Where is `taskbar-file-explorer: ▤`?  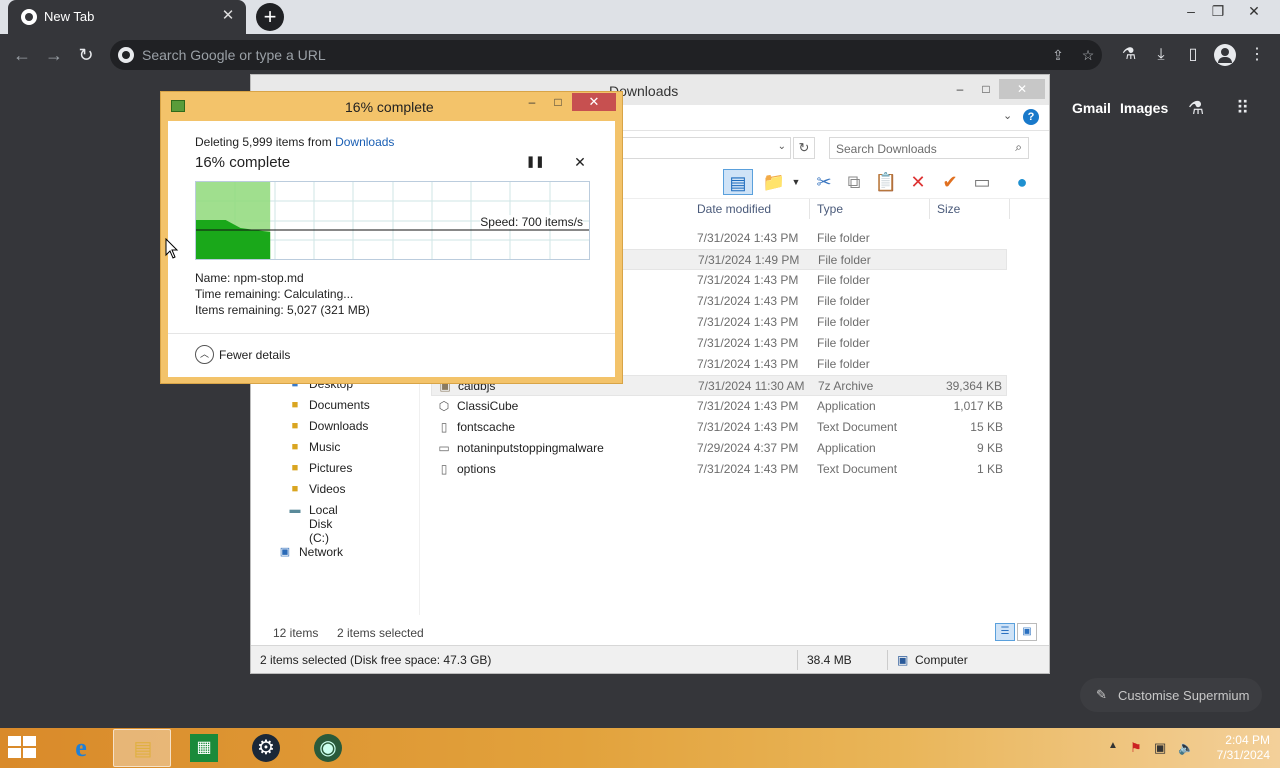 taskbar-file-explorer: ▤ is located at coordinates (142, 748).